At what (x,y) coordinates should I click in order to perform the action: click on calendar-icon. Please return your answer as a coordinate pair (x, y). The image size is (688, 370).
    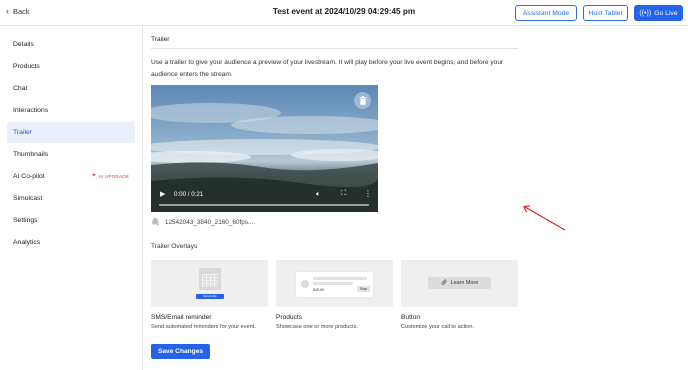
    Looking at the image, I should click on (210, 279).